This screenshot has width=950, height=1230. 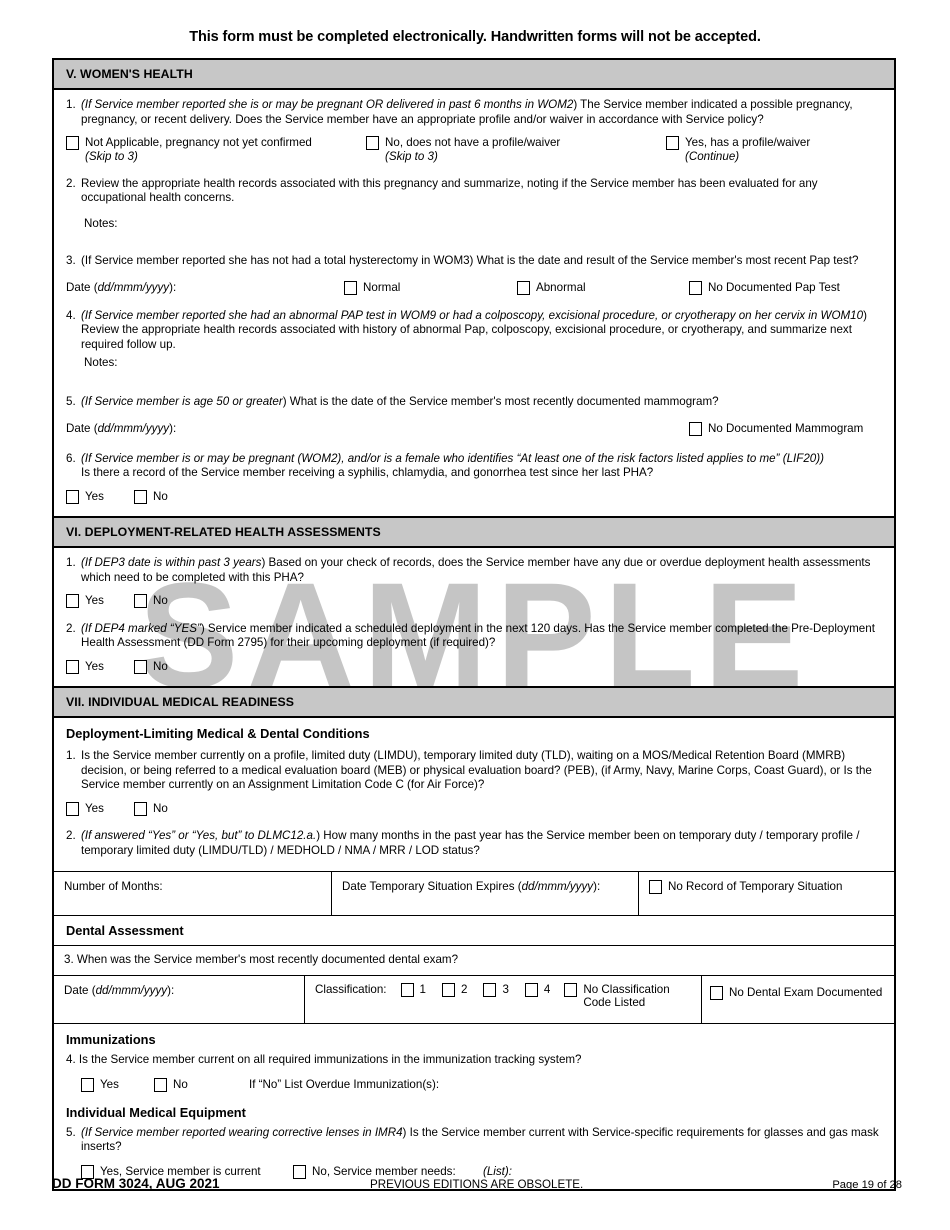 What do you see at coordinates (156, 1112) in the screenshot?
I see `subheader-individual-medical-equipment: Individual Medical Equipment` at bounding box center [156, 1112].